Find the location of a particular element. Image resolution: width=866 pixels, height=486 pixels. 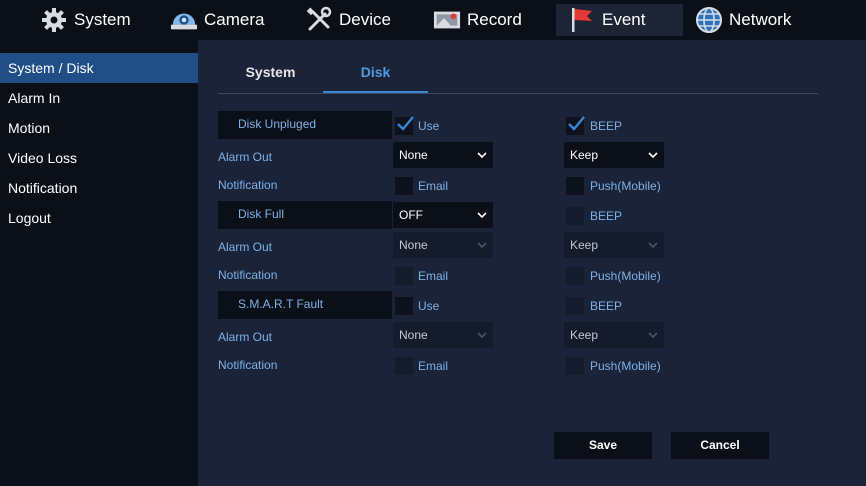

nav-device-label: Device is located at coordinates (365, 19).